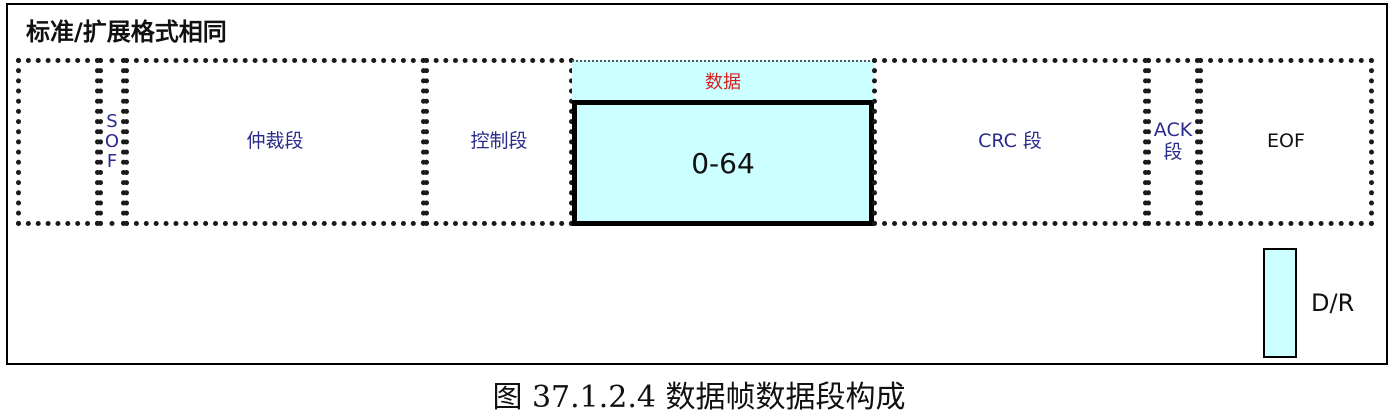  What do you see at coordinates (699, 397) in the screenshot?
I see `figure-caption: 图 37.1.2.4 数据帧数据段构成` at bounding box center [699, 397].